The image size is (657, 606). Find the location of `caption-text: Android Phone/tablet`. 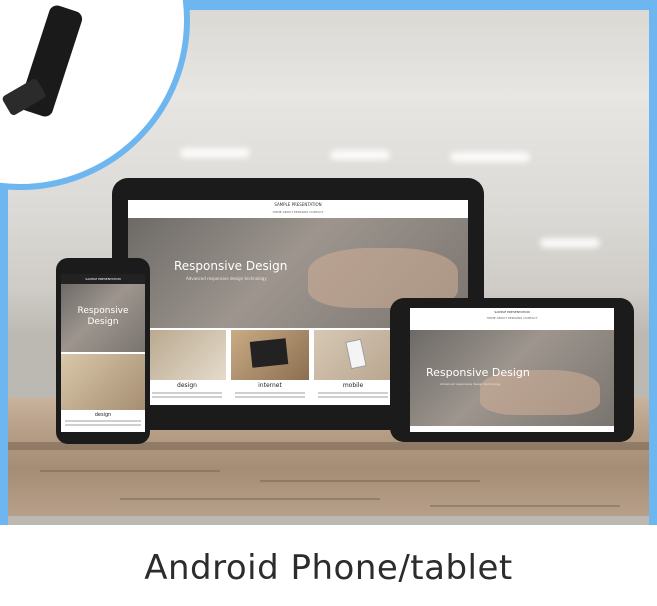

caption-text: Android Phone/tablet is located at coordinates (328, 568).